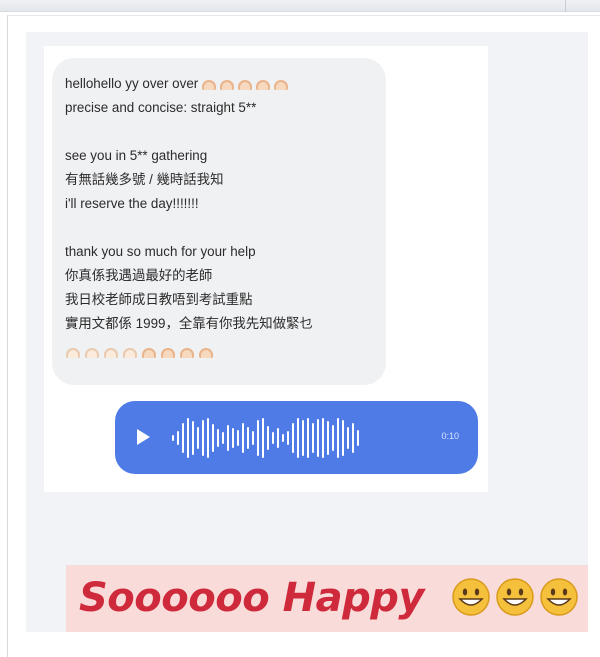 This screenshot has height=657, width=600. What do you see at coordinates (300, 6) in the screenshot?
I see `top-border` at bounding box center [300, 6].